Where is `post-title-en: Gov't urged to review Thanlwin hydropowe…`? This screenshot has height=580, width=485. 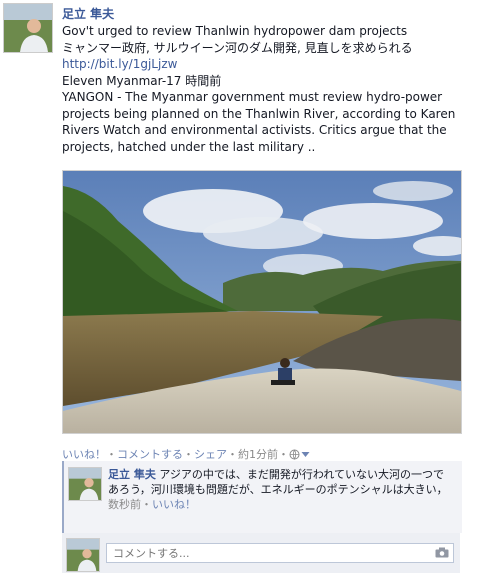 post-title-en: Gov't urged to review Thanlwin hydropowe… is located at coordinates (235, 31).